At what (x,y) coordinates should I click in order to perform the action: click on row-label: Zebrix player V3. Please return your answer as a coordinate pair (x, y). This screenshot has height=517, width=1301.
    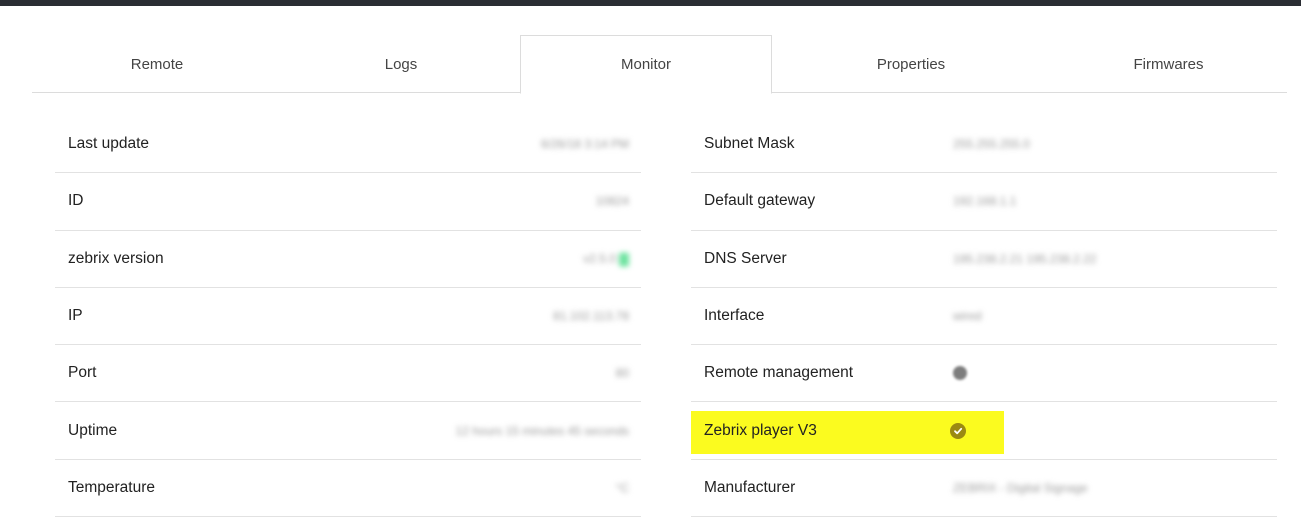
    Looking at the image, I should click on (760, 430).